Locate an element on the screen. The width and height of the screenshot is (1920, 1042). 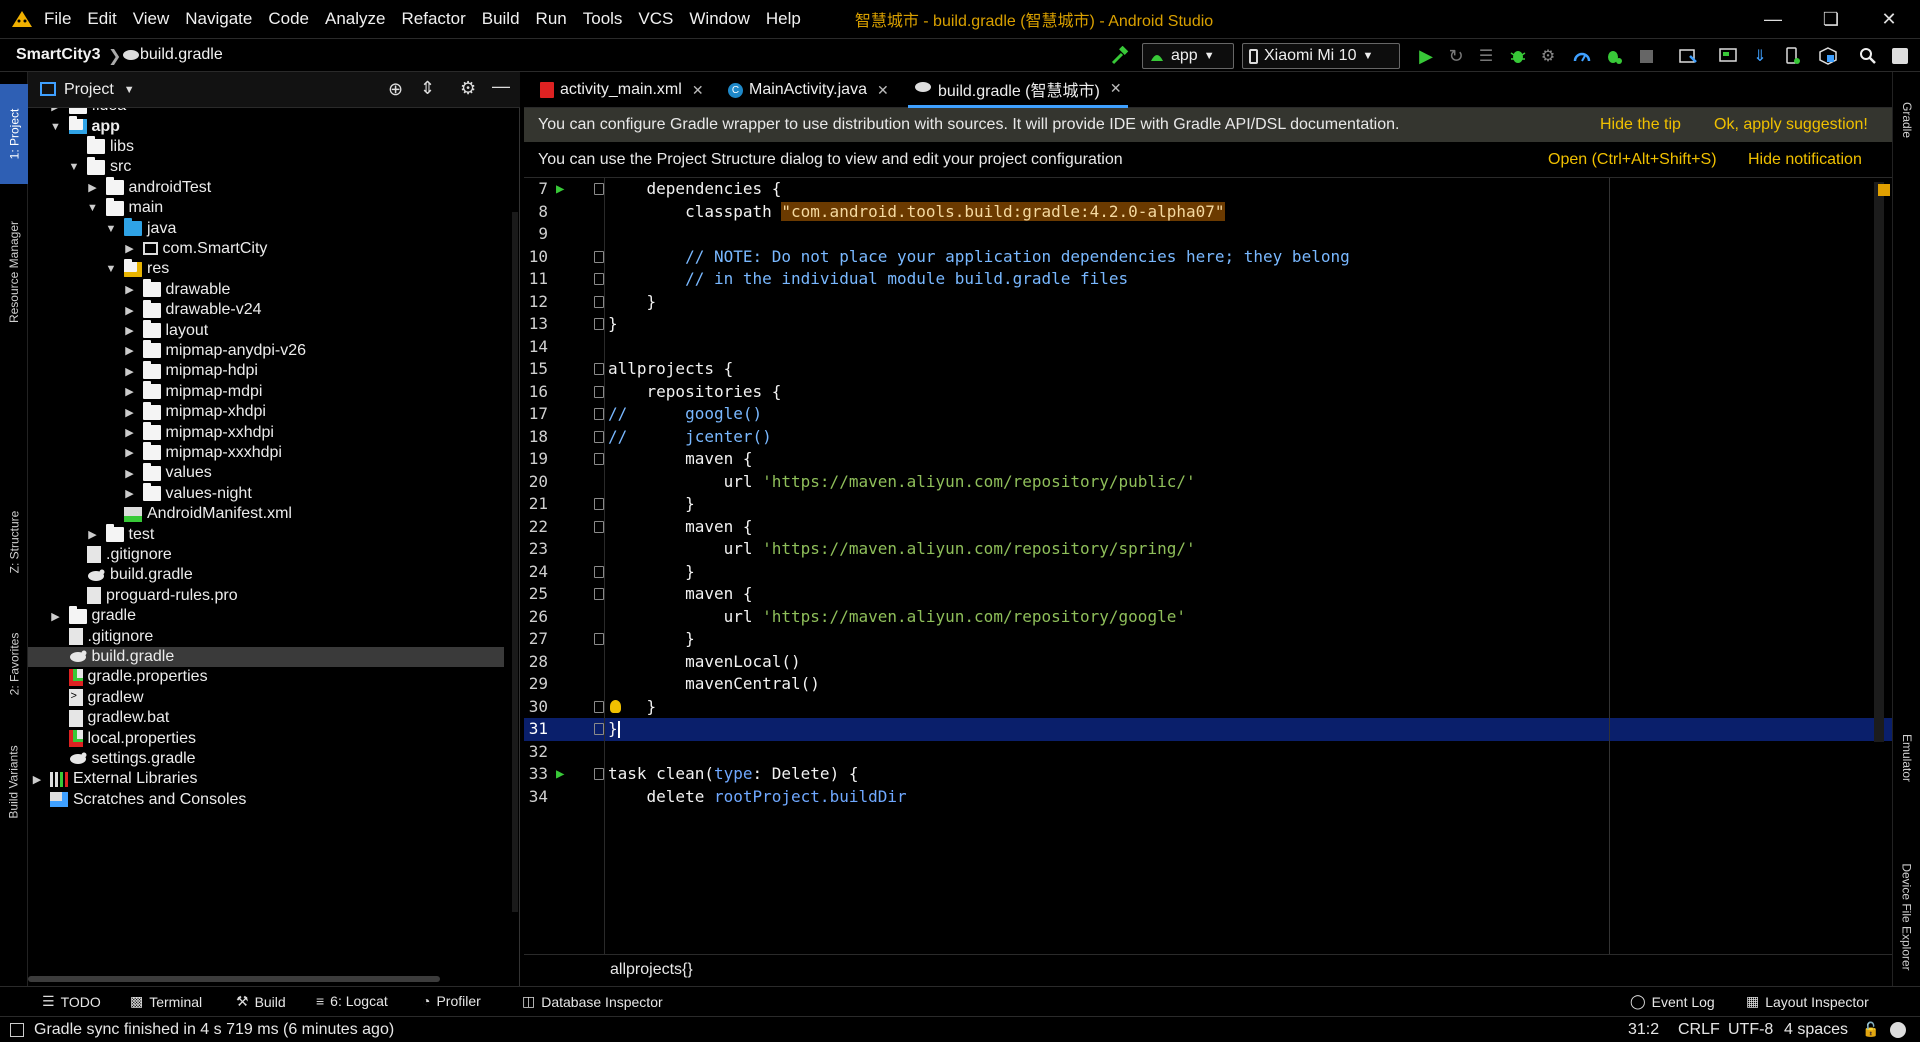
run-gutter-icon: ▶ is located at coordinates (560, 774).